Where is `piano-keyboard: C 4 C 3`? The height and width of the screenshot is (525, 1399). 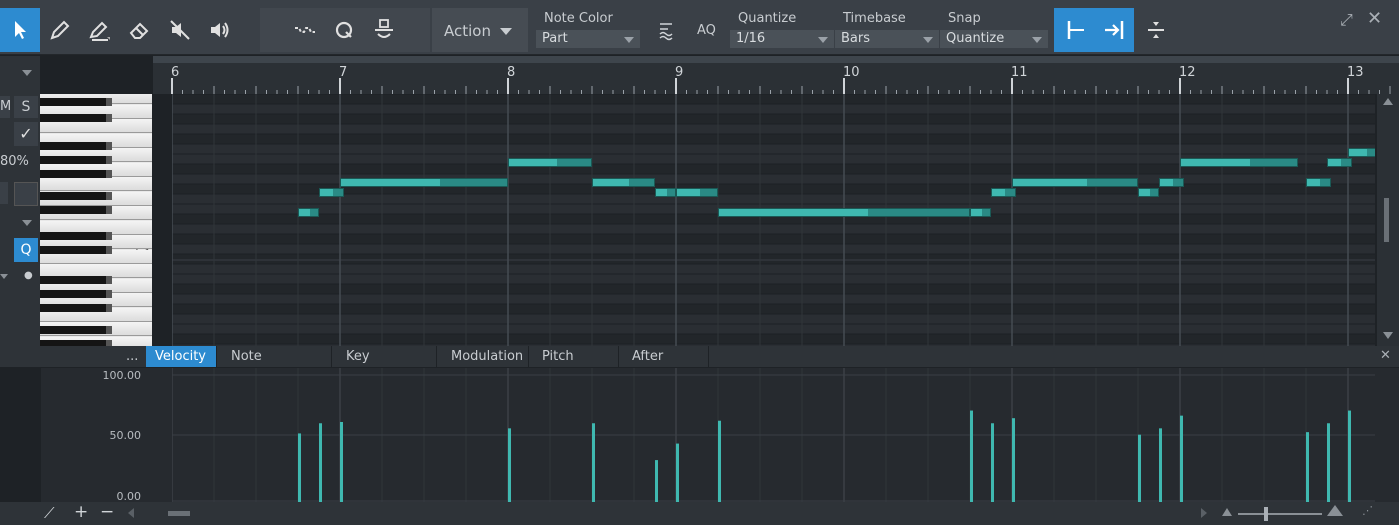
piano-keyboard: C 4 C 3 is located at coordinates (96, 220).